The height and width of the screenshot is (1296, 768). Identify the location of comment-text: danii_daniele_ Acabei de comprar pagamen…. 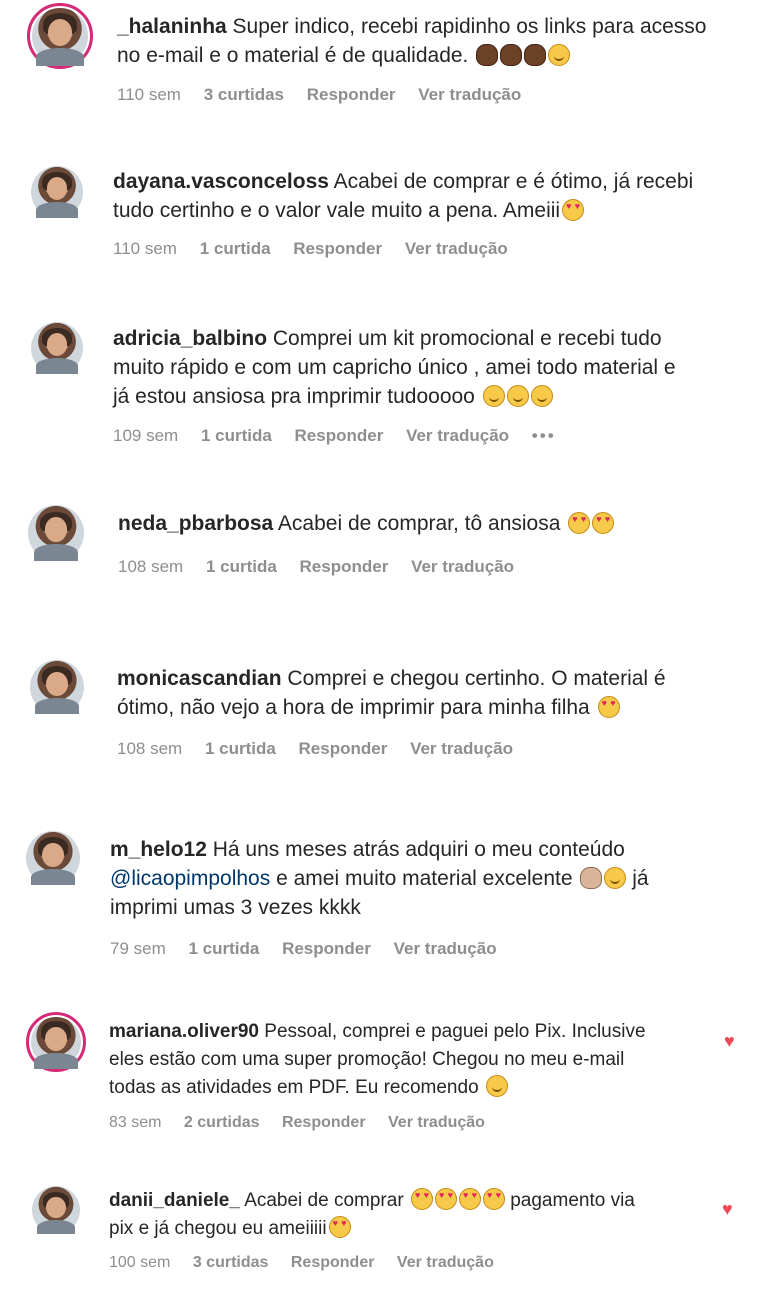
(414, 1215).